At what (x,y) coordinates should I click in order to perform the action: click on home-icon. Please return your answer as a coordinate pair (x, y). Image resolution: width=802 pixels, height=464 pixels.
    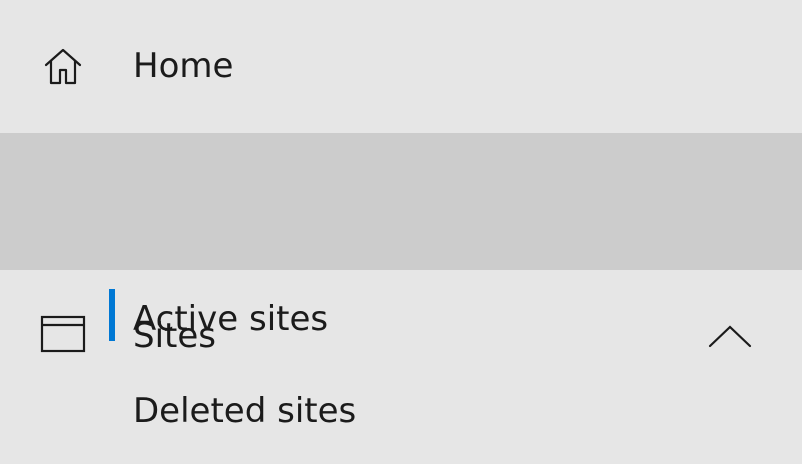
    Looking at the image, I should click on (63, 66).